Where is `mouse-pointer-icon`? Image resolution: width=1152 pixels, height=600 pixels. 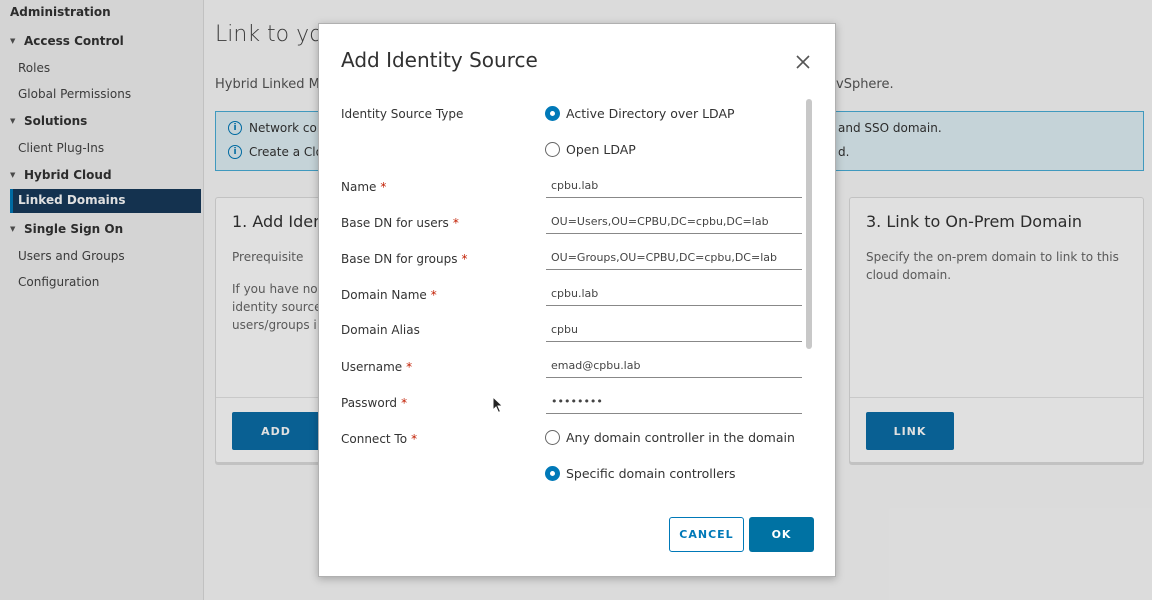
mouse-pointer-icon is located at coordinates (498, 405).